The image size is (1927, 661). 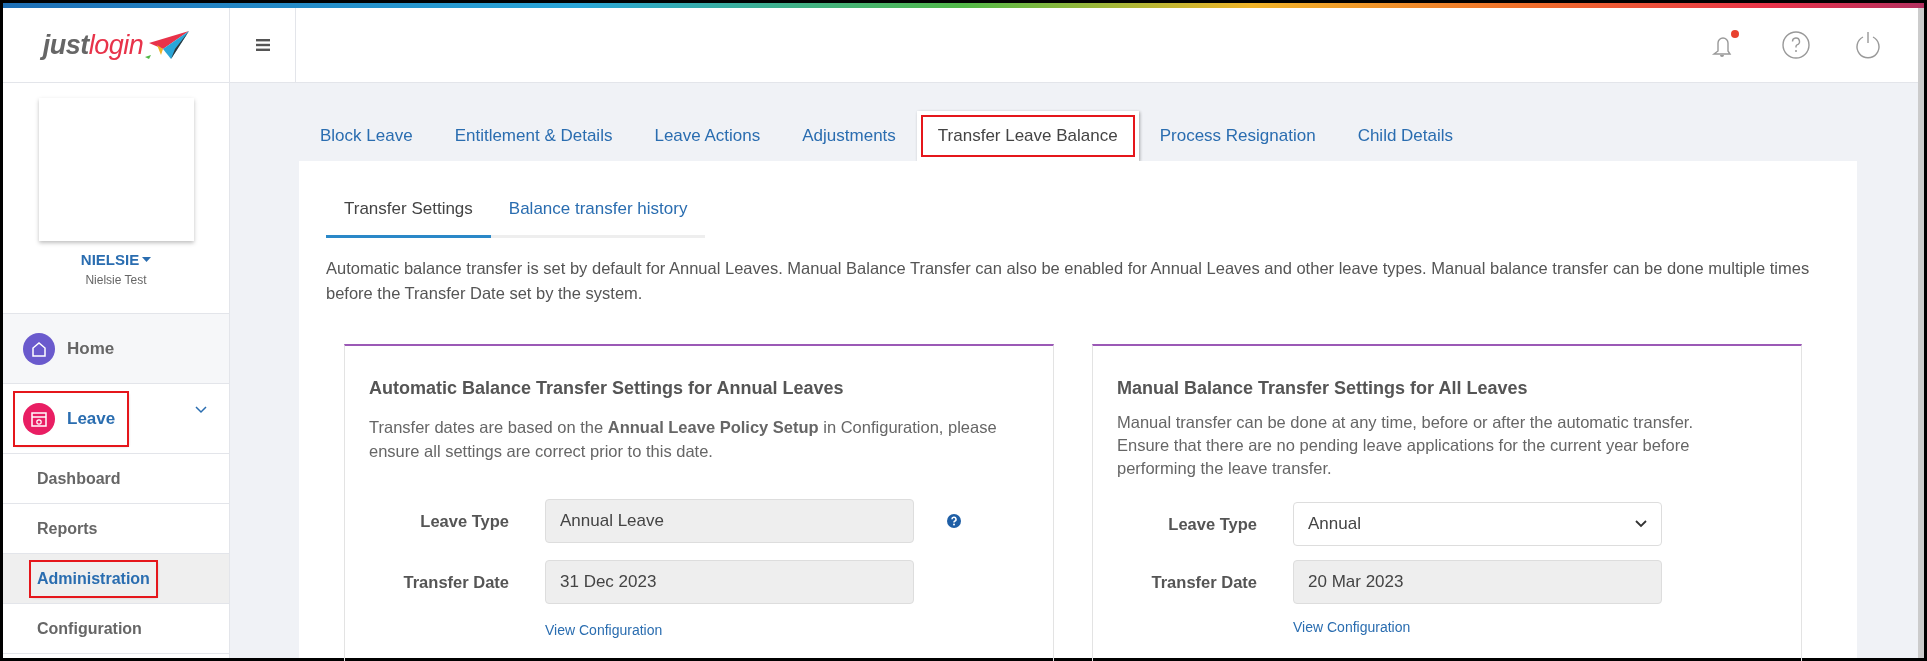 I want to click on tab: Transfer Leave Balance, so click(x=1027, y=136).